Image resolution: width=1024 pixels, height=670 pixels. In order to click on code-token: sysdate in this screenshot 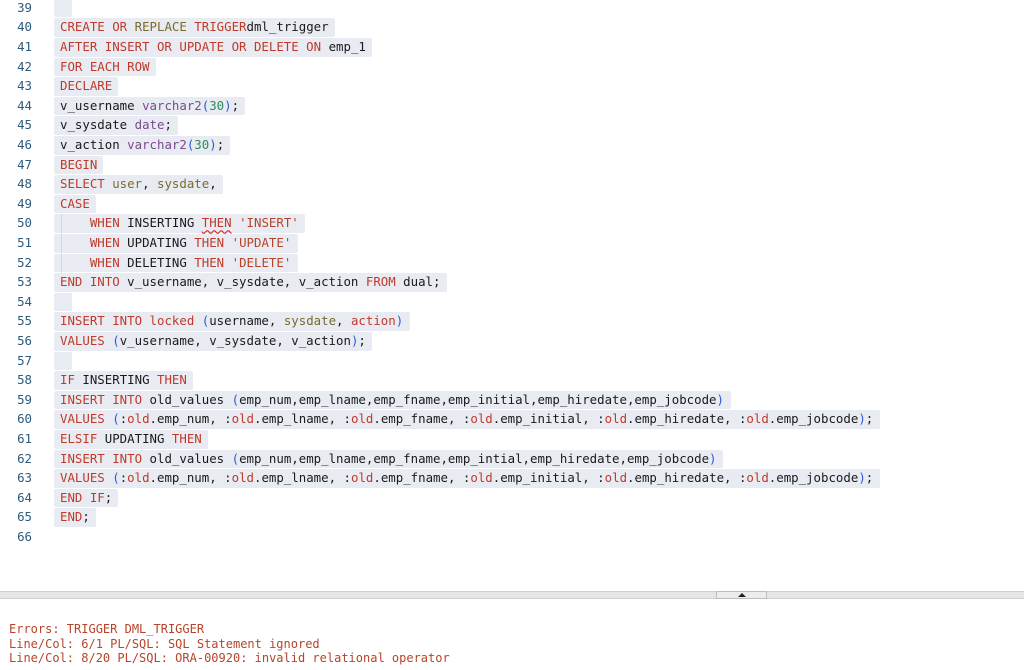, I will do `click(183, 184)`.